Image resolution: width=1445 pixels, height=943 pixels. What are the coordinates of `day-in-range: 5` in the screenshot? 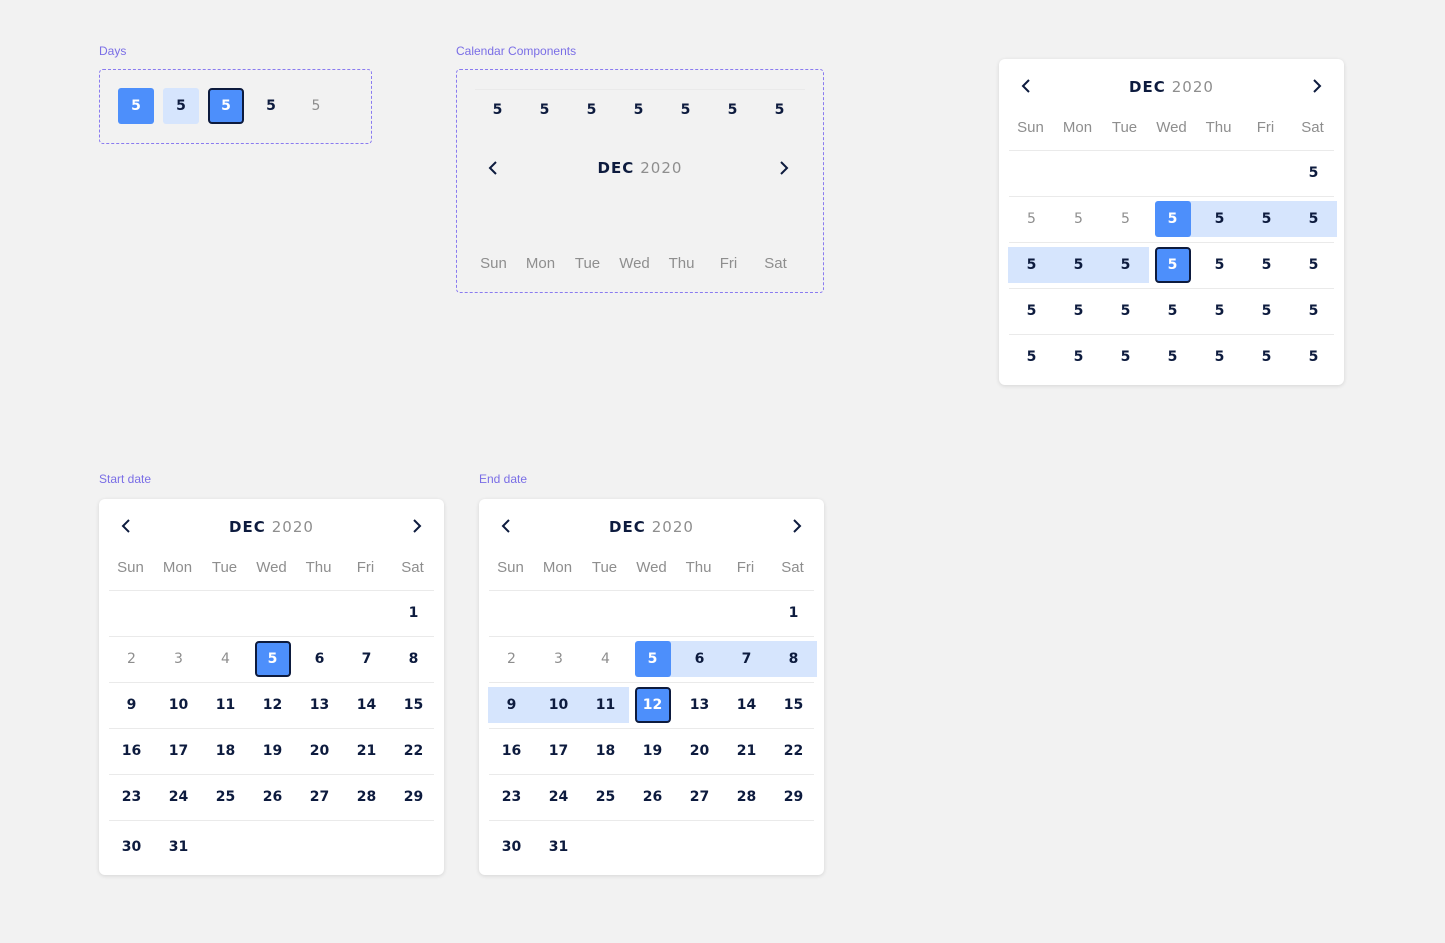 It's located at (181, 106).